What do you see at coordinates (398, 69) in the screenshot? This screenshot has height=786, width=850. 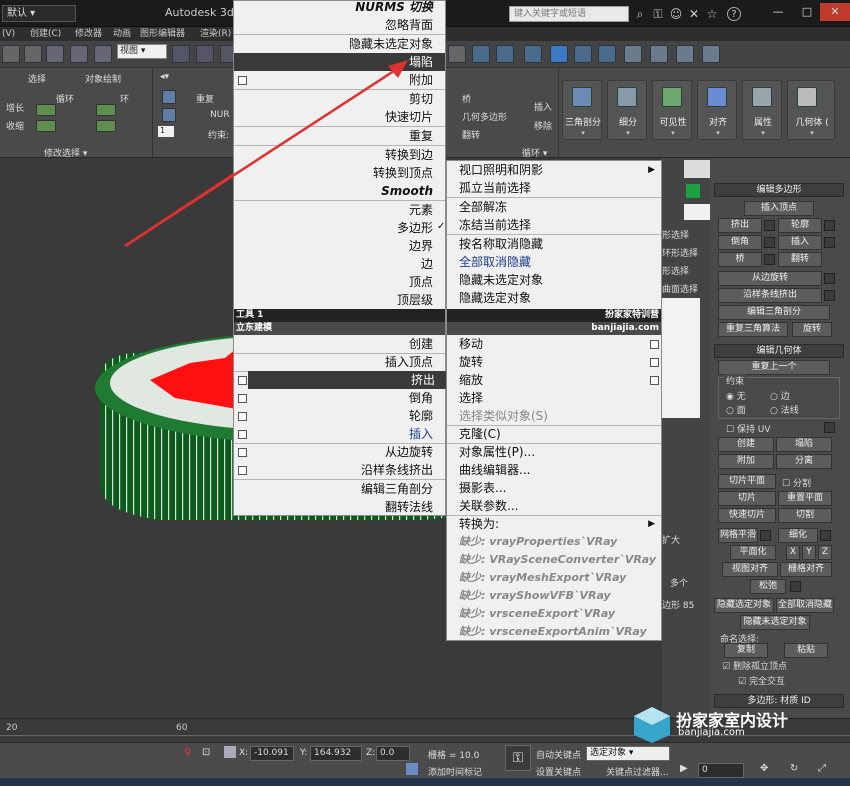 I see `annotation-arrowhead` at bounding box center [398, 69].